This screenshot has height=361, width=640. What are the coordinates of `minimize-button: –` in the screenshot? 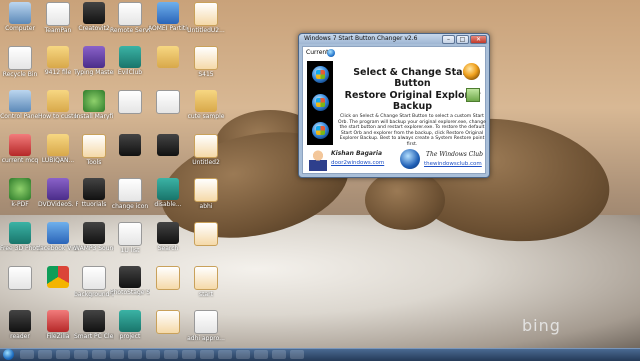 It's located at (448, 39).